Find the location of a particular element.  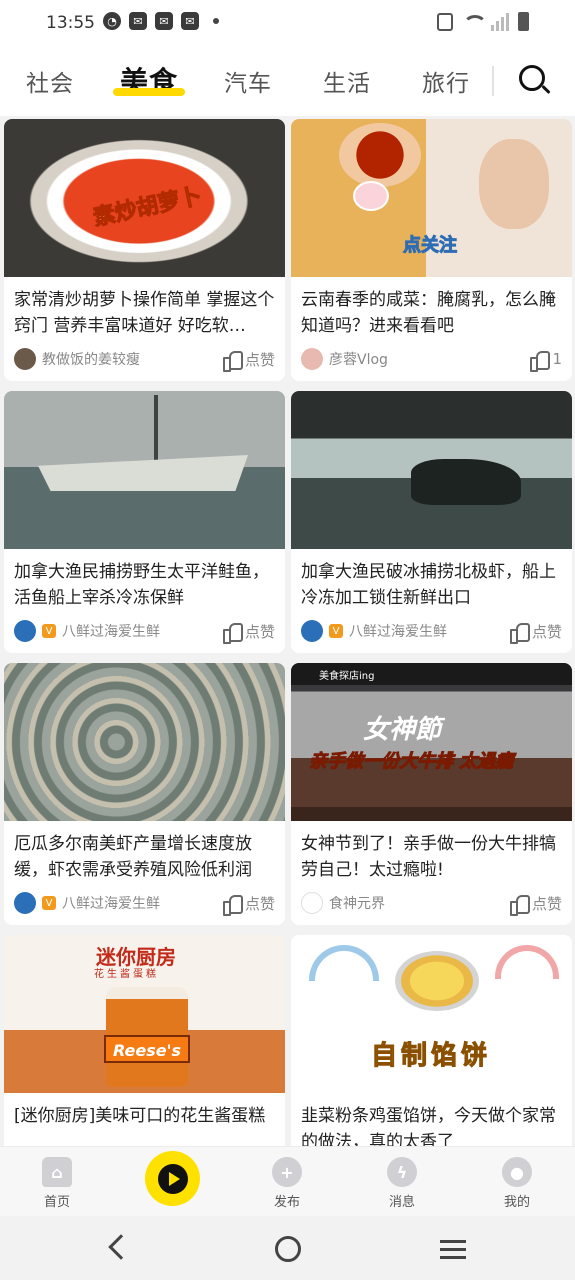

card-meta: 教做饭的姜较瘦 点赞 is located at coordinates (144, 359).